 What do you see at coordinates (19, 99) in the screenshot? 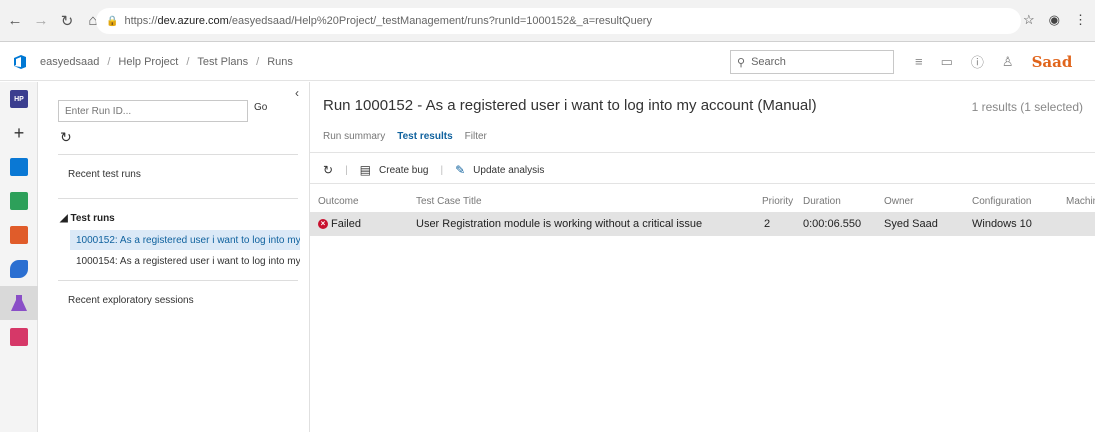
I see `project-badge: HP` at bounding box center [19, 99].